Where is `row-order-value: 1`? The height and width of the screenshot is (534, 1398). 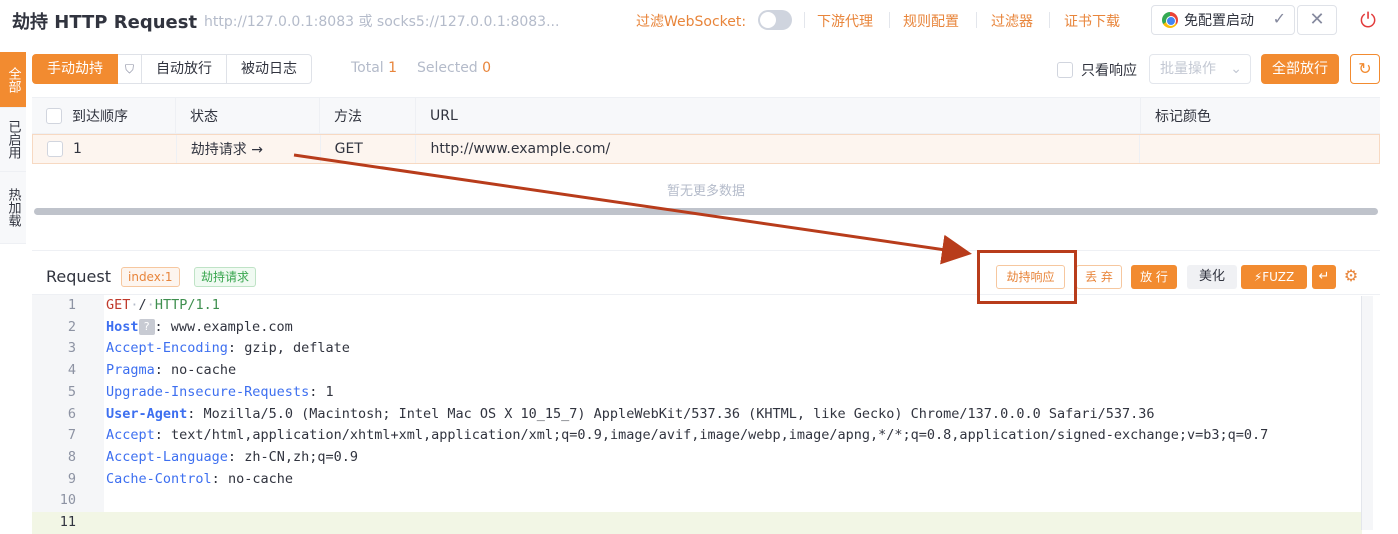
row-order-value: 1 is located at coordinates (77, 149).